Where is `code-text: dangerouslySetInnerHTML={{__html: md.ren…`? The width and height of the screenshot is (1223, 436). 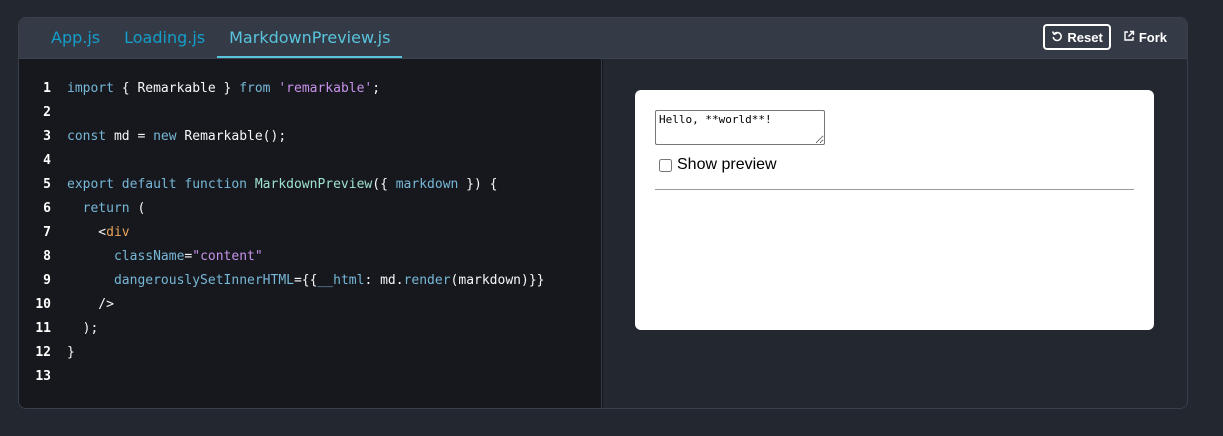 code-text: dangerouslySetInnerHTML={{__html: md.ren… is located at coordinates (306, 281).